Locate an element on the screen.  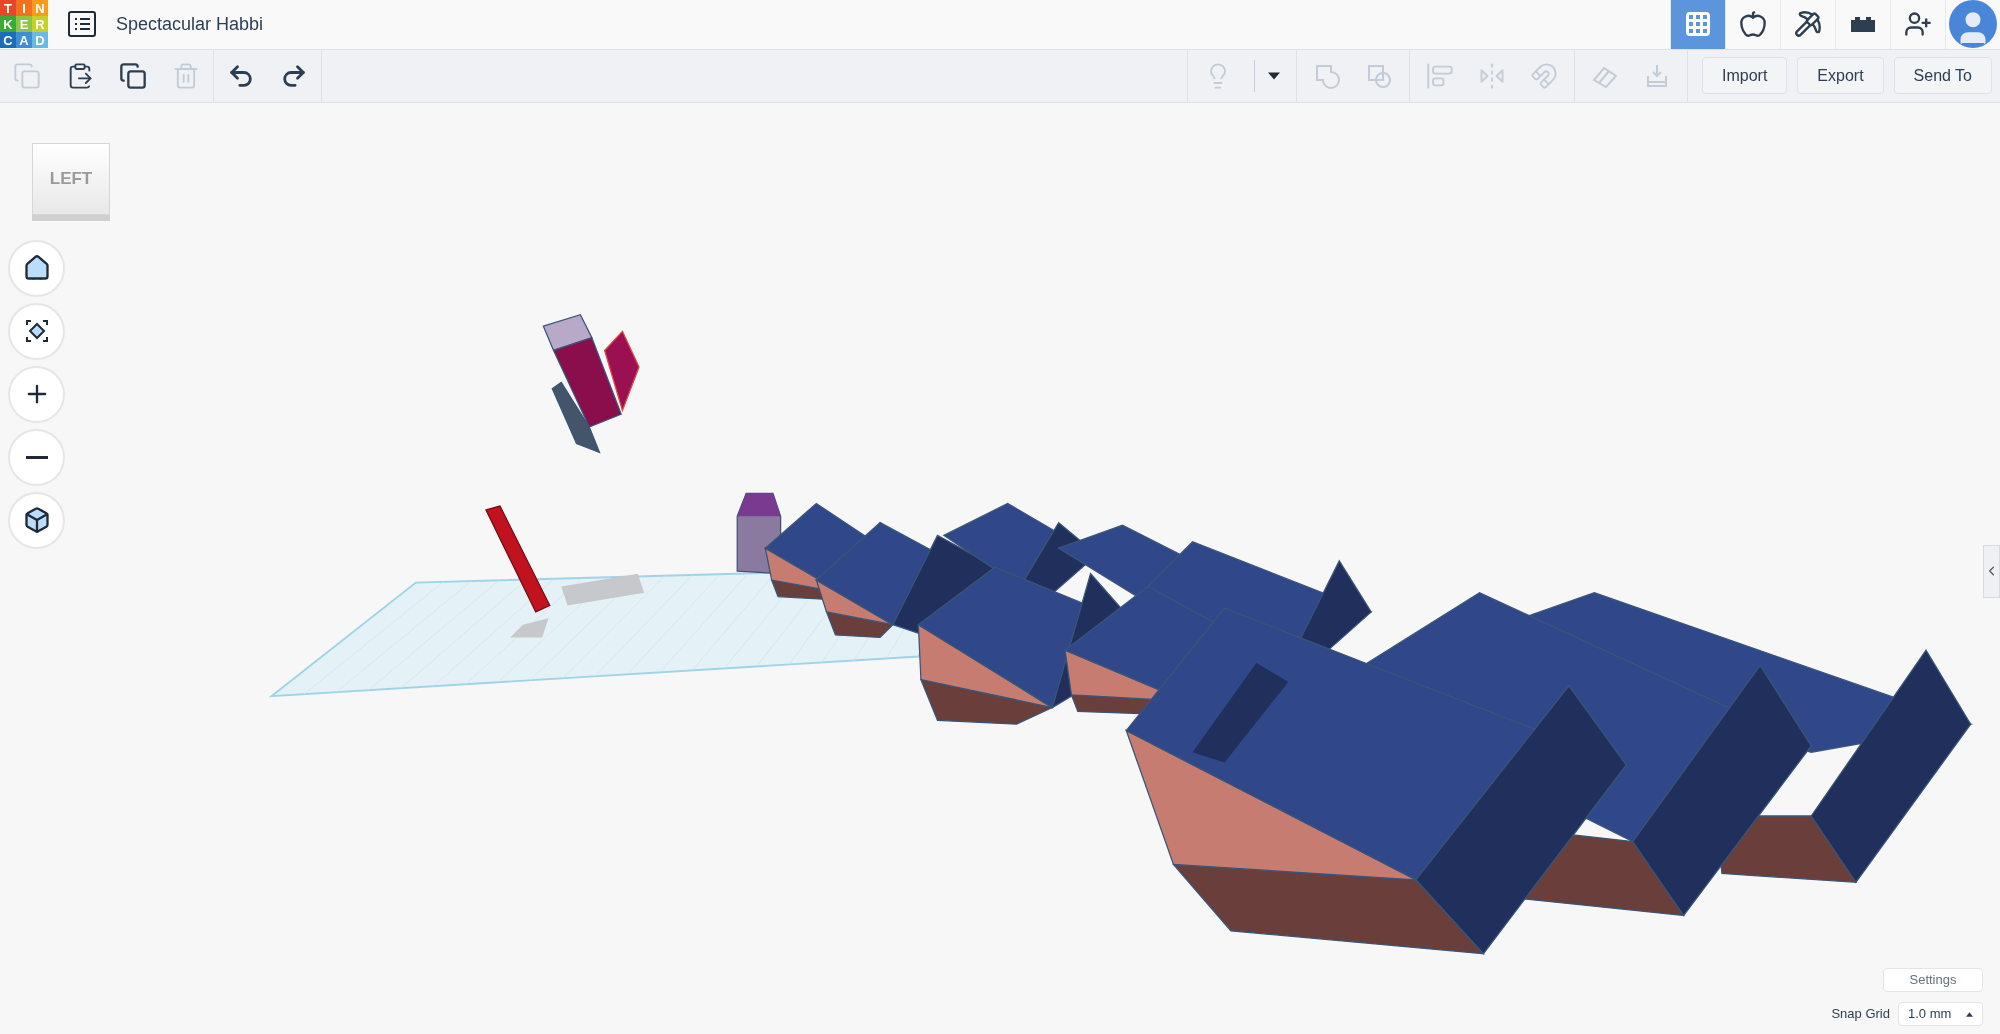
design-title: Spectacular Habbi is located at coordinates (190, 24).